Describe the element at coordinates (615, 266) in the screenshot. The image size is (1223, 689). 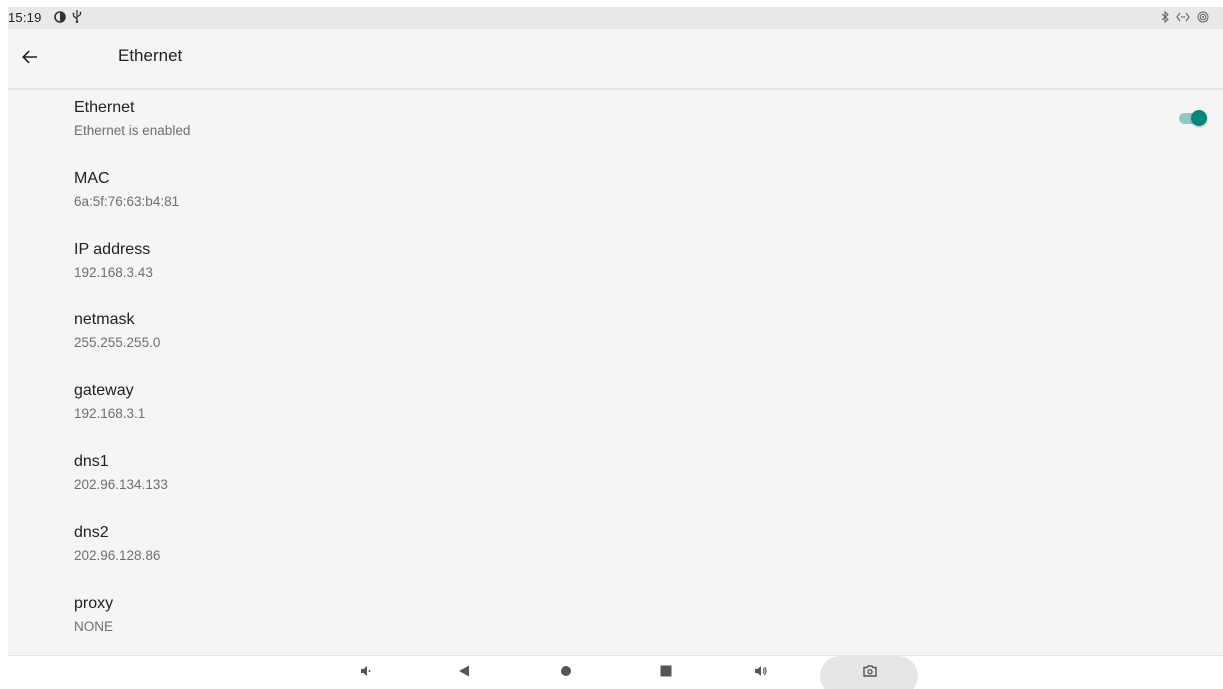
I see `pref-ip-address: IP address 192.168.3.43` at that location.